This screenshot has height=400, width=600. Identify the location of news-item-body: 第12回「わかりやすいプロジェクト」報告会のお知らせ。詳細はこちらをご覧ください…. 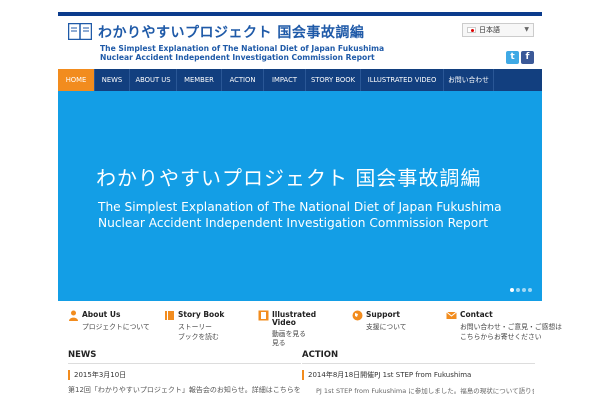
(184, 390).